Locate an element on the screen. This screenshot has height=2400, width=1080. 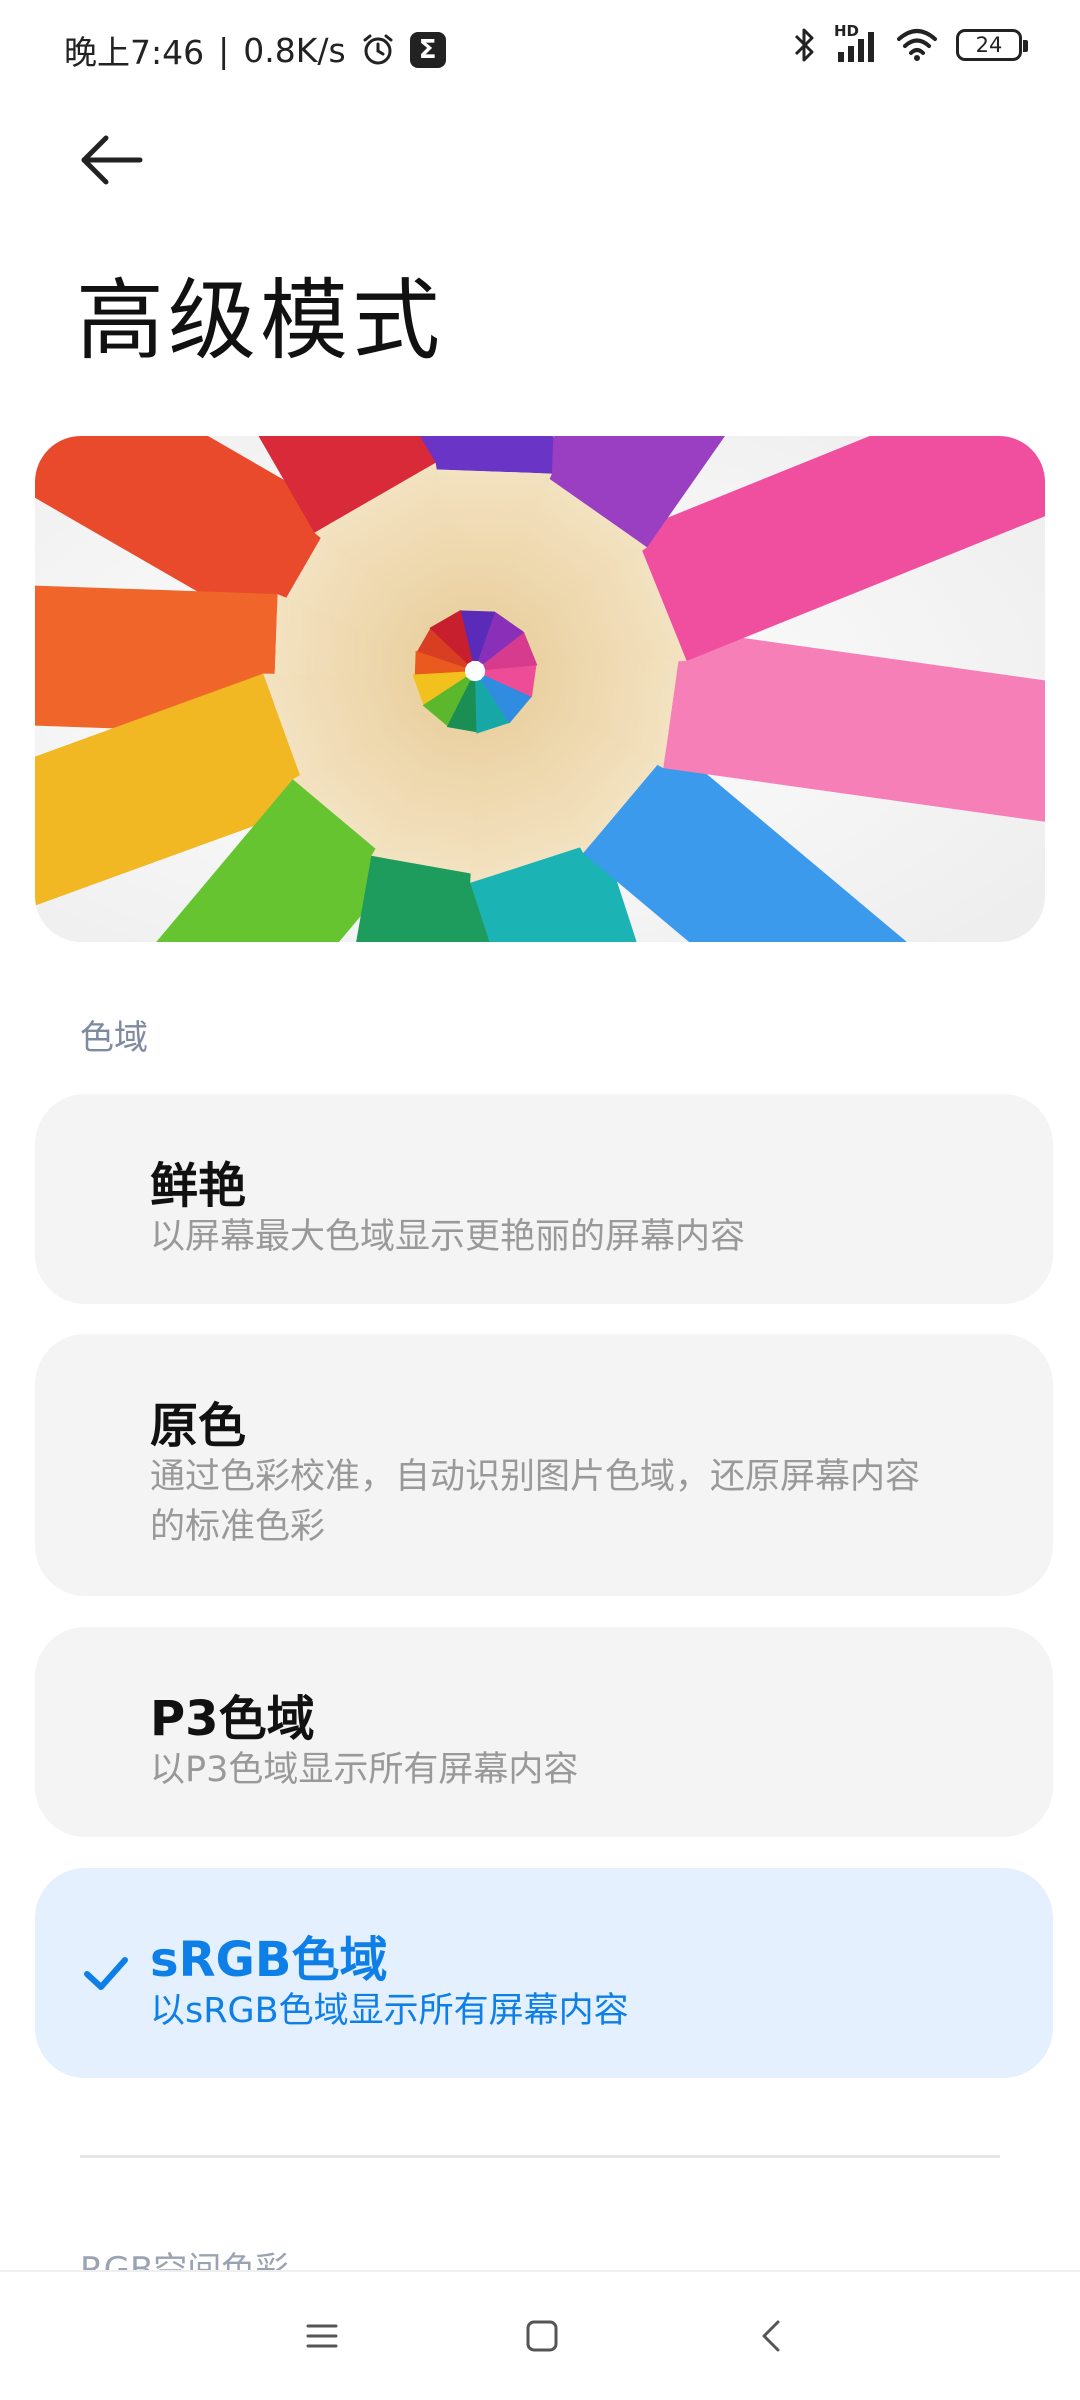
back-button is located at coordinates (118, 160).